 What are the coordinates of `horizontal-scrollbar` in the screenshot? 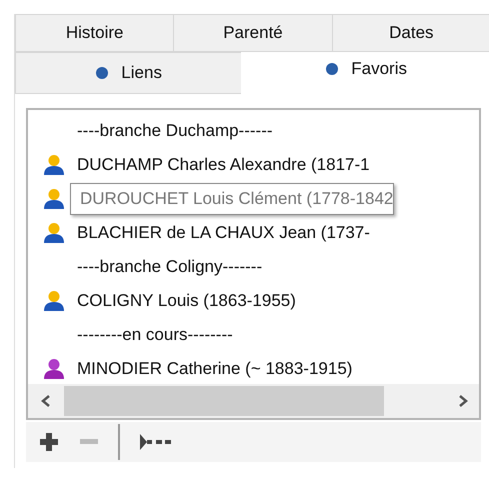 It's located at (253, 401).